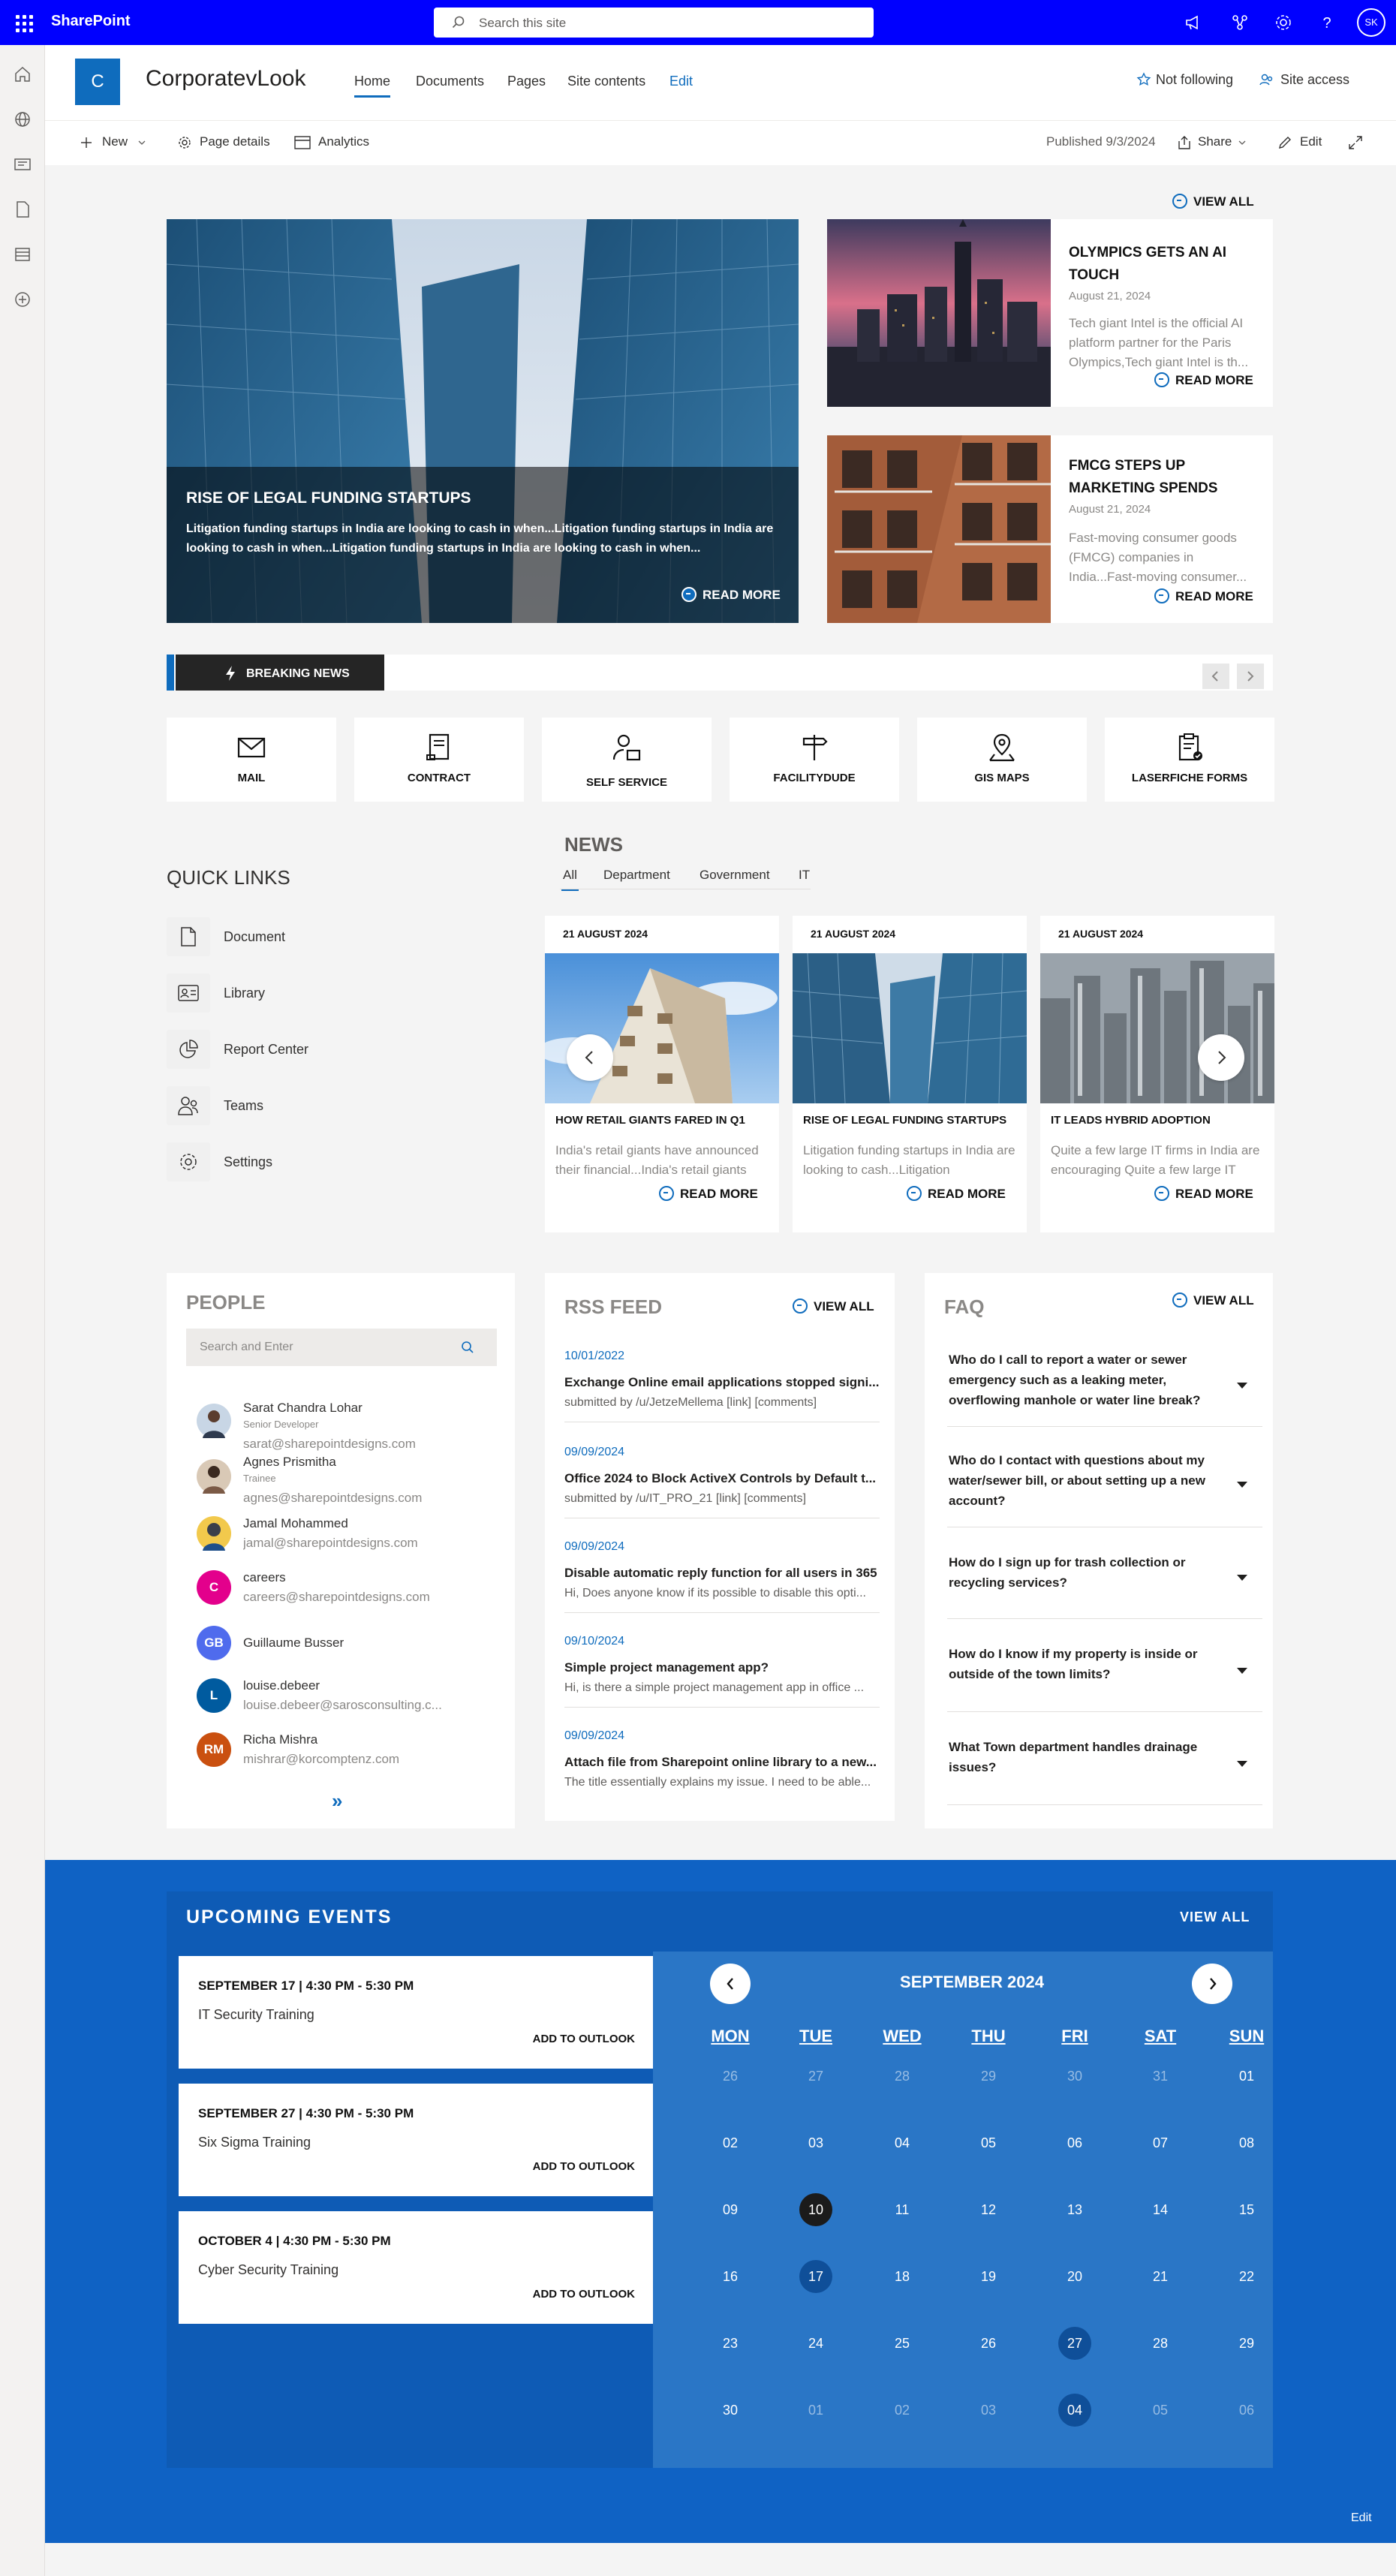 The image size is (1396, 2576). Describe the element at coordinates (354, 996) in the screenshot. I see `quick-link-library: Library` at that location.